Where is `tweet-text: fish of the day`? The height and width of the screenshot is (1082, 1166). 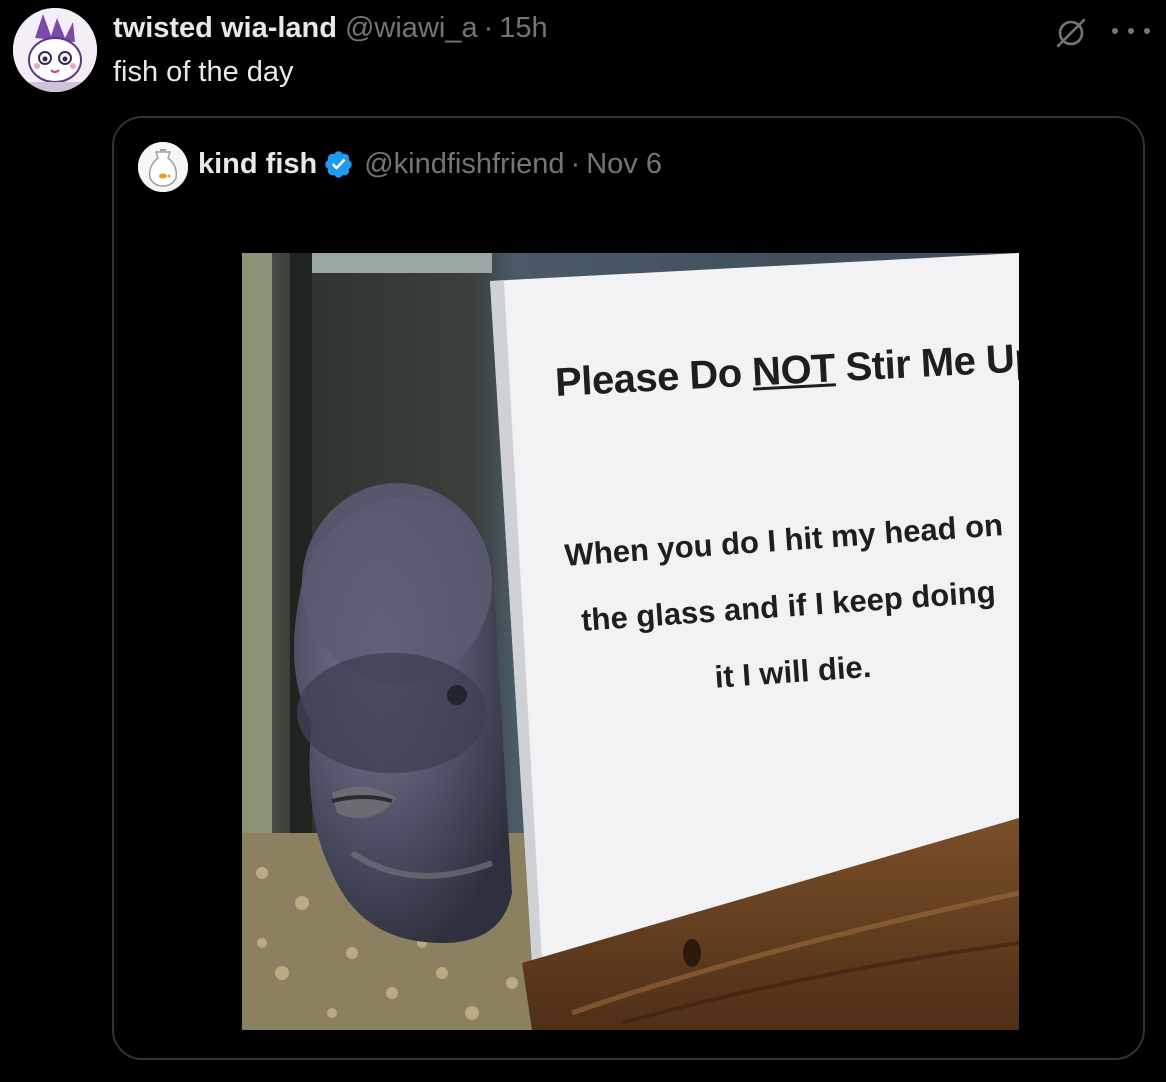 tweet-text: fish of the day is located at coordinates (203, 72).